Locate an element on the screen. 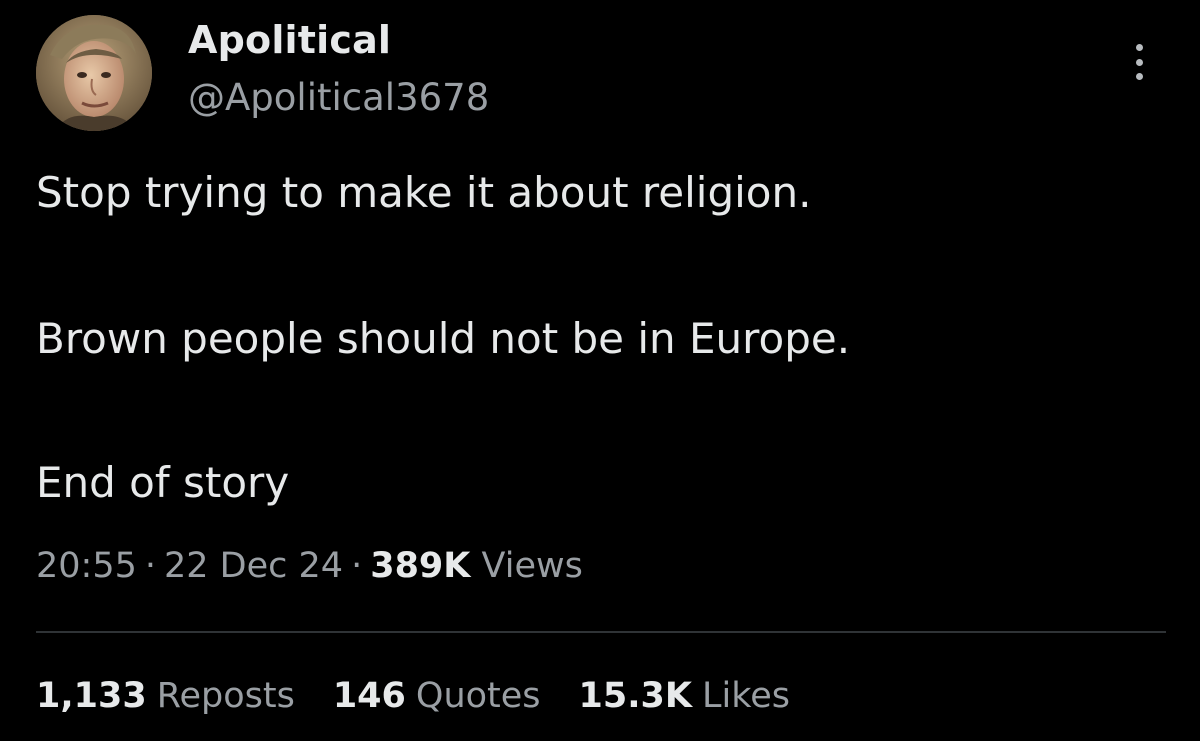 Image resolution: width=1200 pixels, height=741 pixels. likes-count: 15.3K is located at coordinates (635, 696).